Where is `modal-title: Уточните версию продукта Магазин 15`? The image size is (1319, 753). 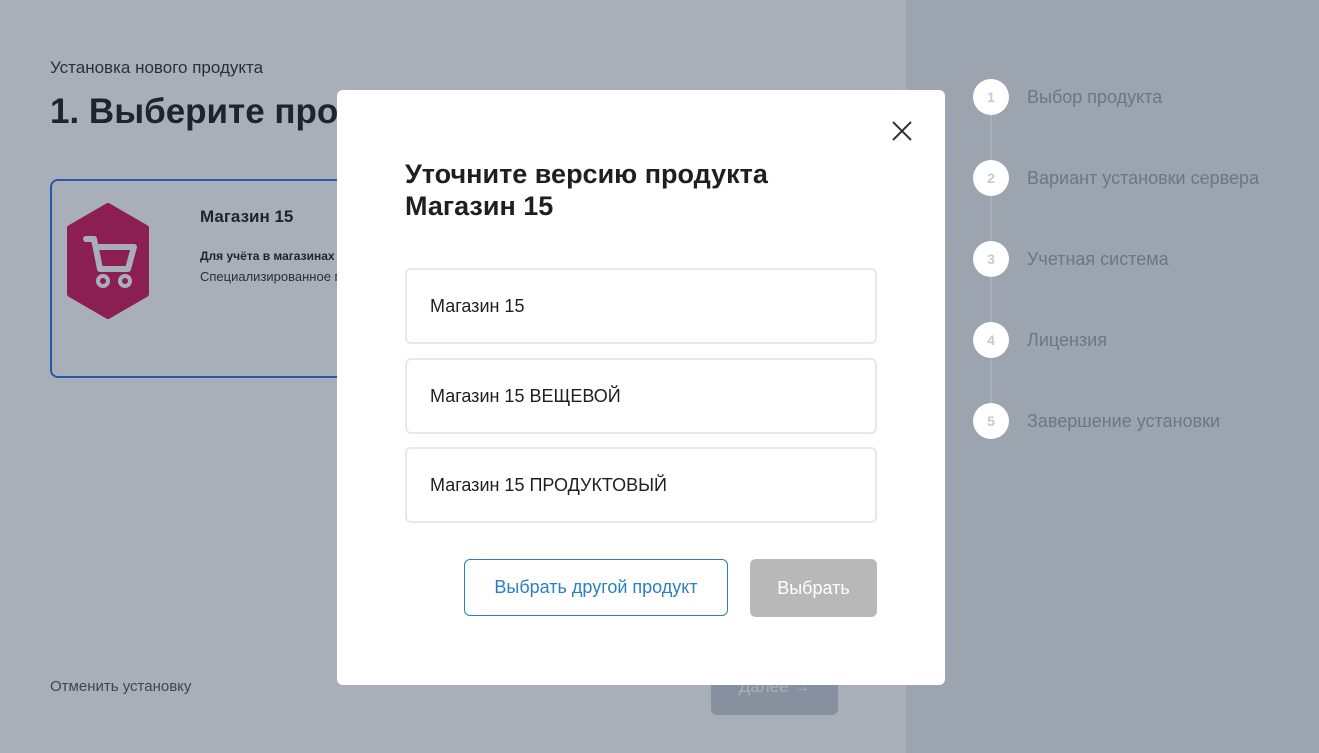
modal-title: Уточните версию продукта Магазин 15 is located at coordinates (586, 190).